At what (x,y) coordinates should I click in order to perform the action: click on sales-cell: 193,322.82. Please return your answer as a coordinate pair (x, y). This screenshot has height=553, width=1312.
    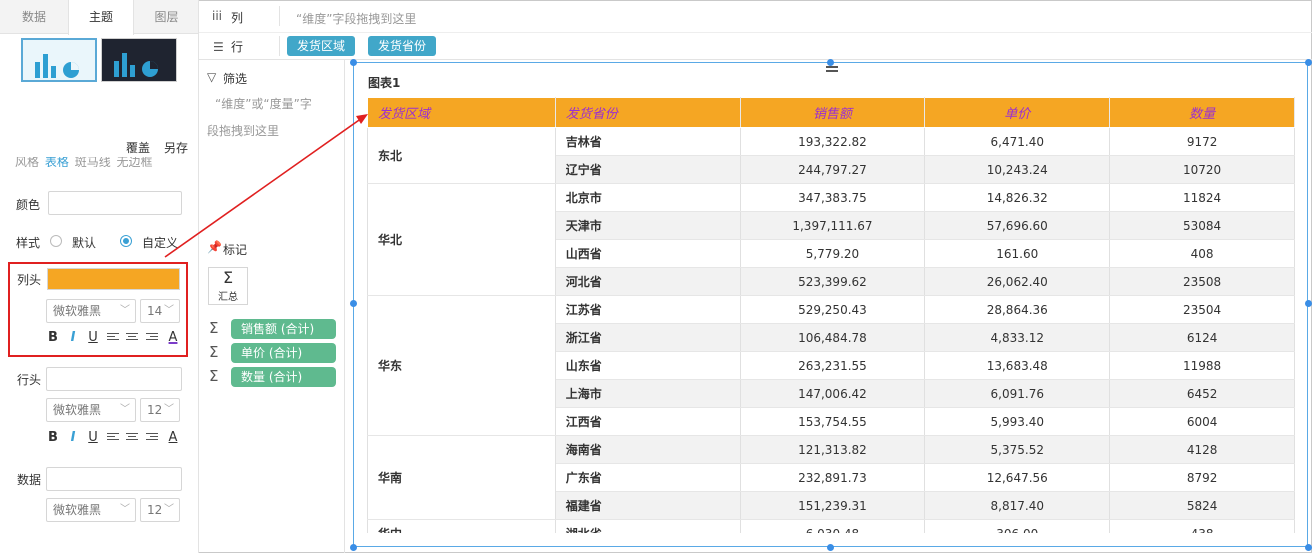
    Looking at the image, I should click on (833, 141).